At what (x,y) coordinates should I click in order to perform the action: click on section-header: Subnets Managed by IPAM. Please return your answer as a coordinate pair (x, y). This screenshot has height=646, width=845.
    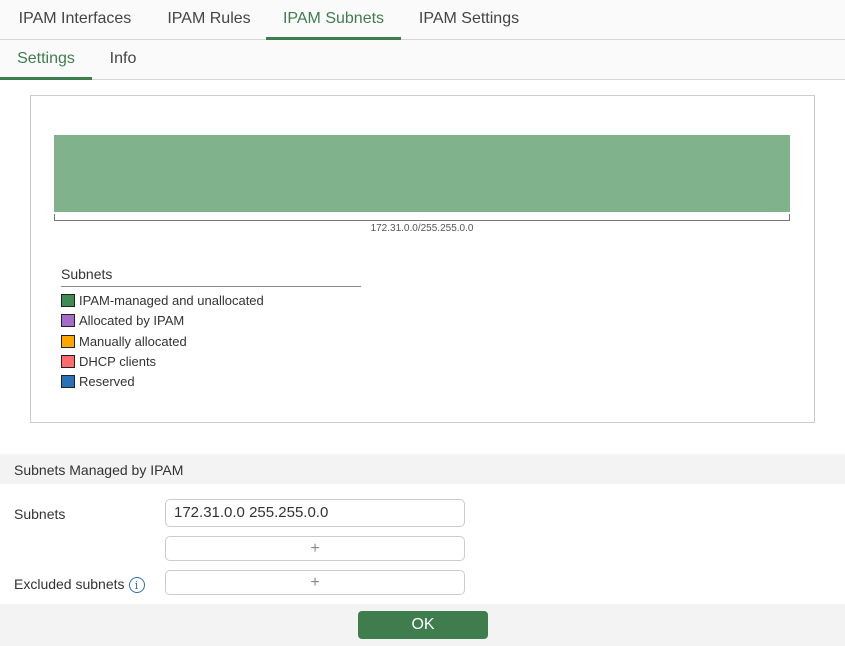
    Looking at the image, I should click on (422, 469).